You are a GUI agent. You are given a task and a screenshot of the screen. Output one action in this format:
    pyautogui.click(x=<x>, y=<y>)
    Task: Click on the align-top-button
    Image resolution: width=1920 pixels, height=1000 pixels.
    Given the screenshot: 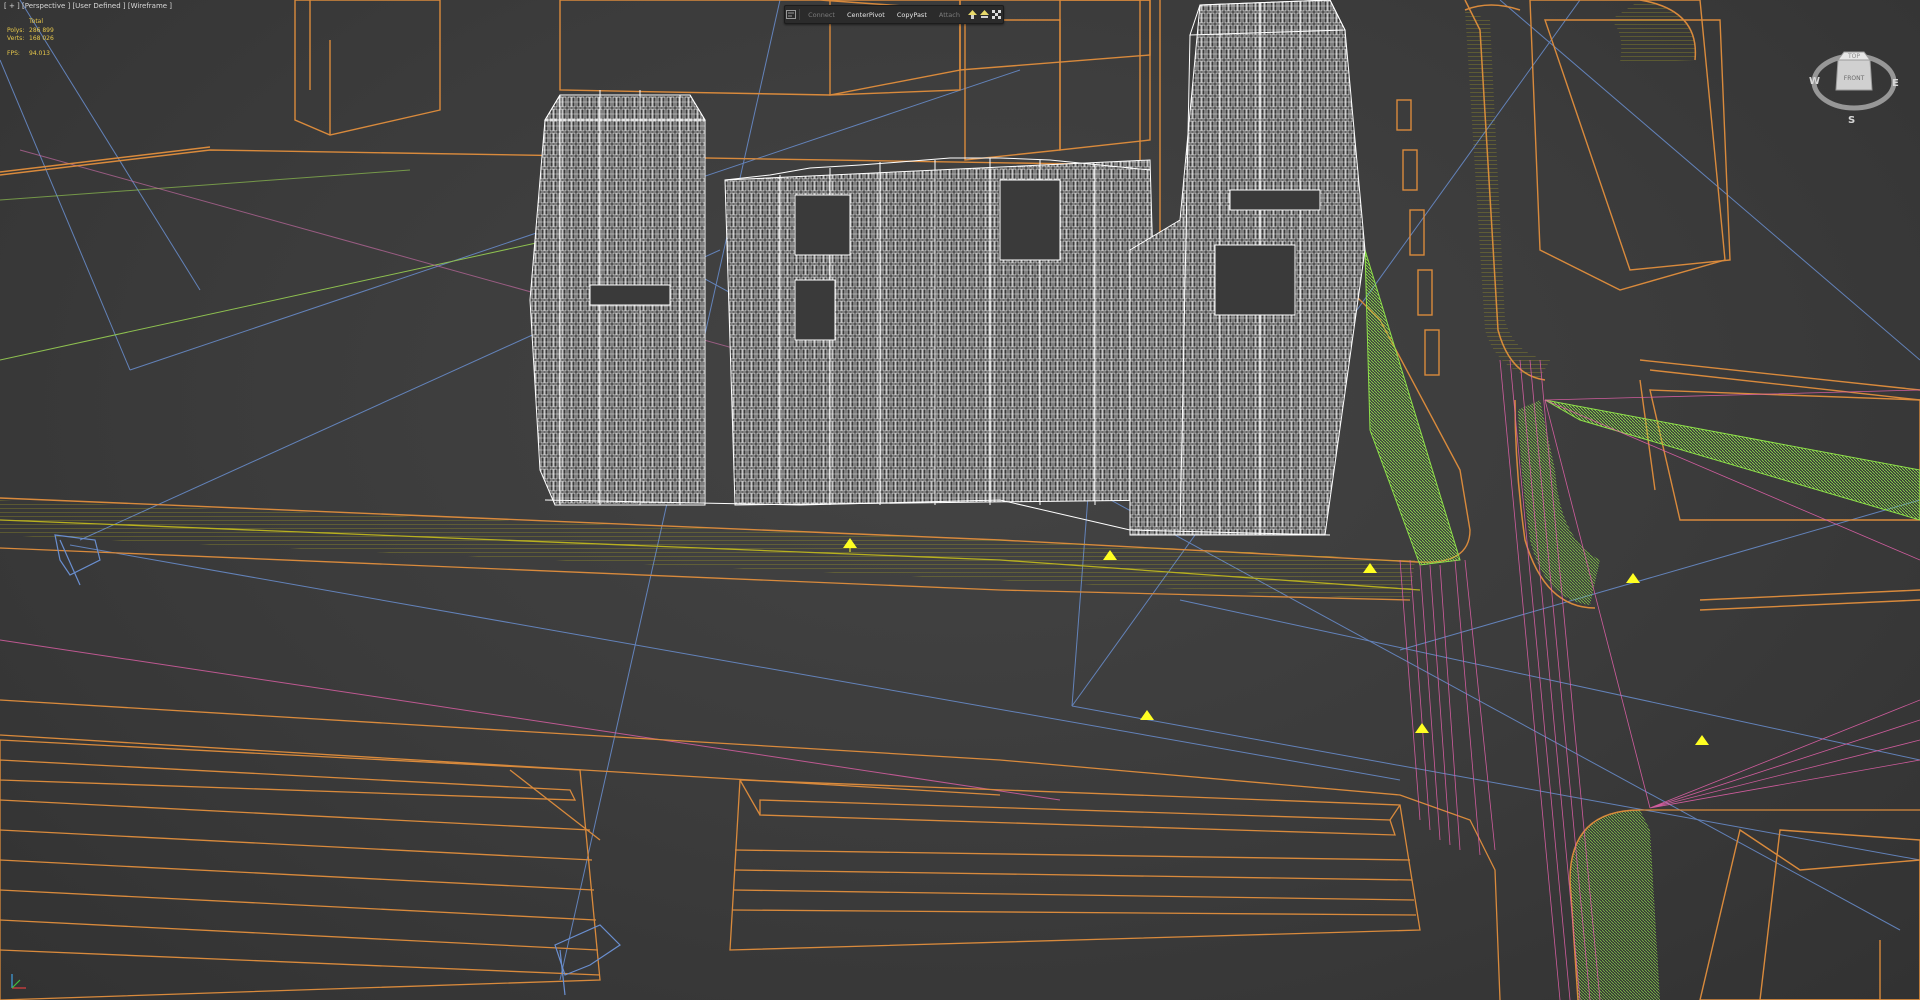 What is the action you would take?
    pyautogui.click(x=972, y=14)
    